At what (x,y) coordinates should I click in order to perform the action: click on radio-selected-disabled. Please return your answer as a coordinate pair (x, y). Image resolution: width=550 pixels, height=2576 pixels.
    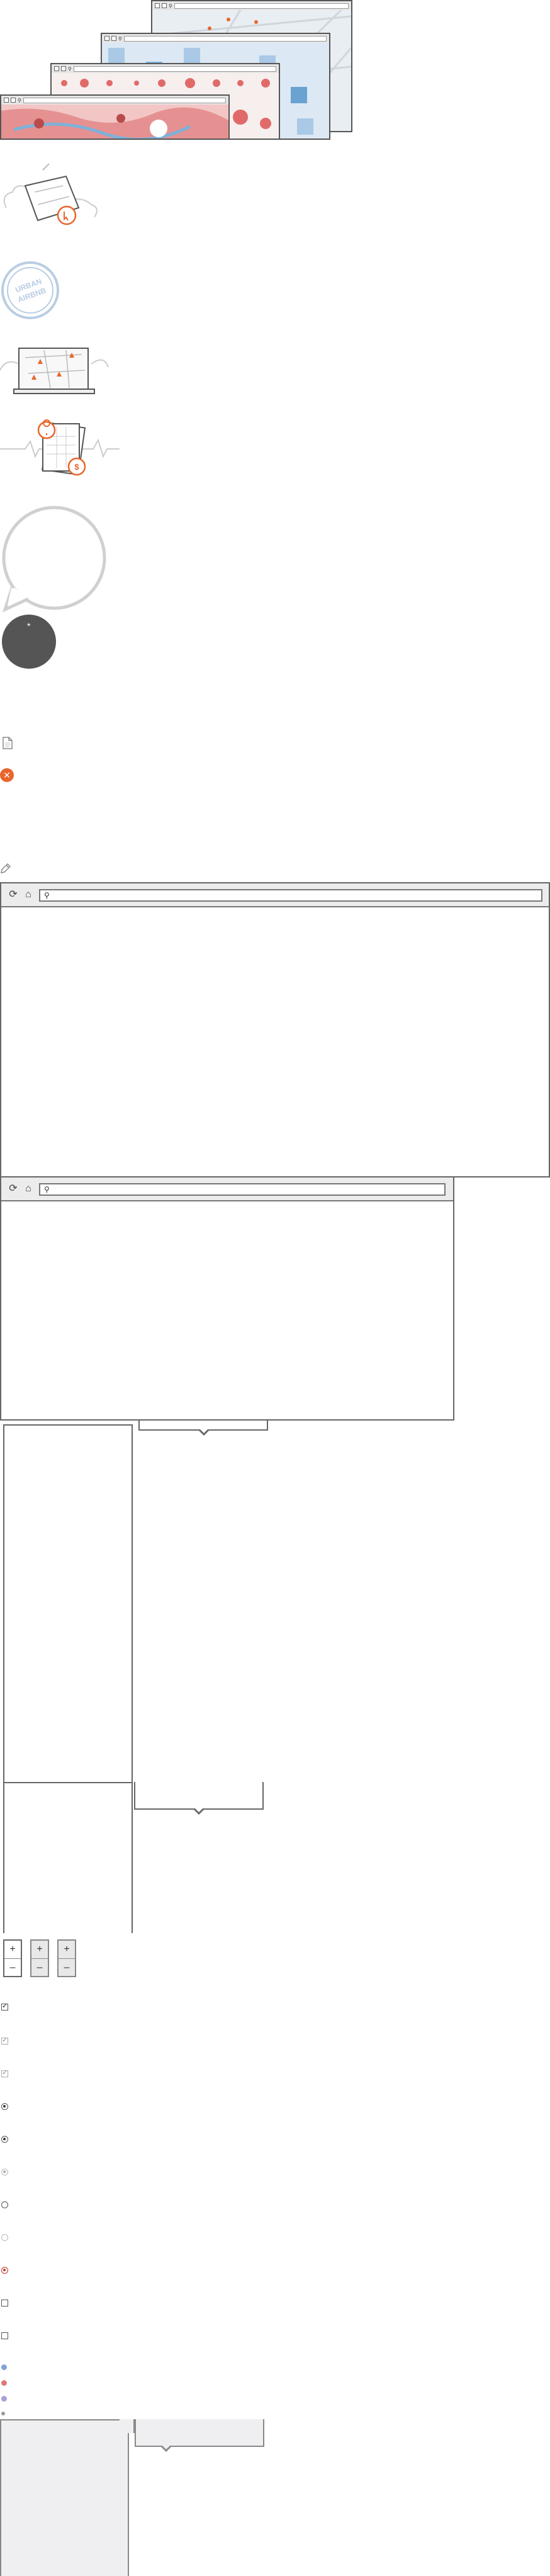
    Looking at the image, I should click on (4, 2172).